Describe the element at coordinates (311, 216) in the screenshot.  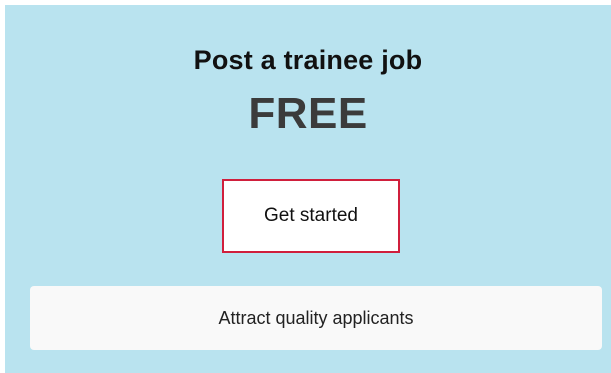
I see `get-started-button: Get started` at that location.